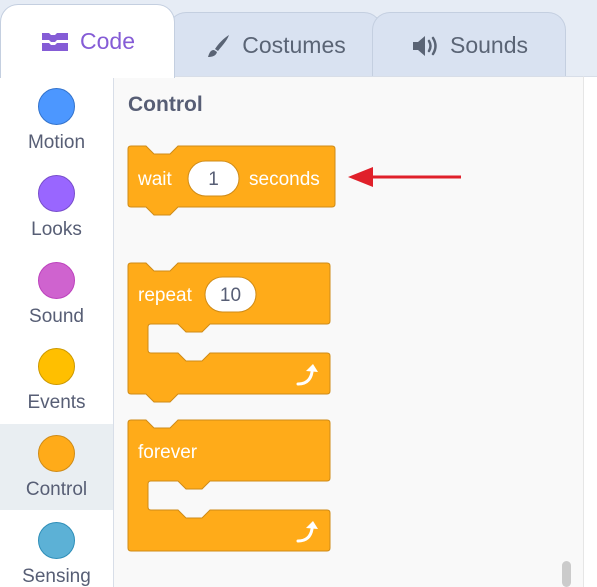  I want to click on wait-label: wait, so click(155, 179).